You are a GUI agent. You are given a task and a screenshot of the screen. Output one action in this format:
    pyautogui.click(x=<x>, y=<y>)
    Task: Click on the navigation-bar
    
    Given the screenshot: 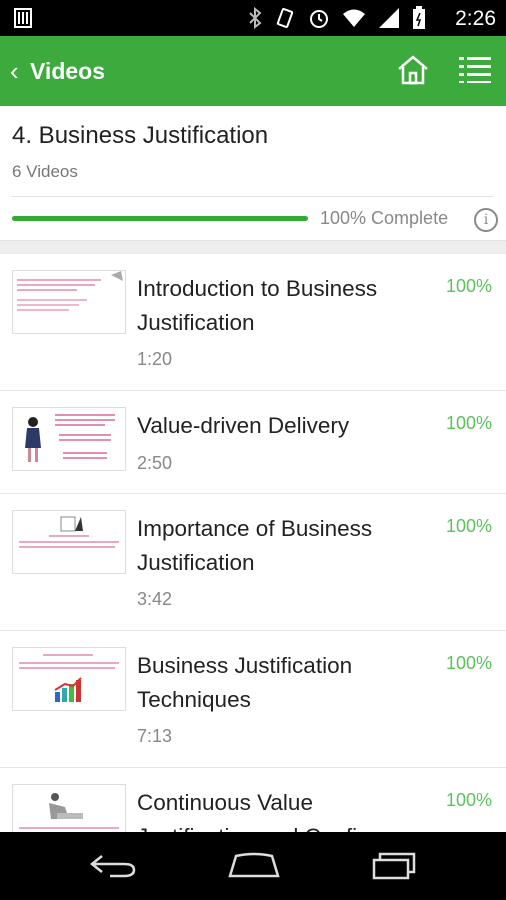 What is the action you would take?
    pyautogui.click(x=253, y=866)
    